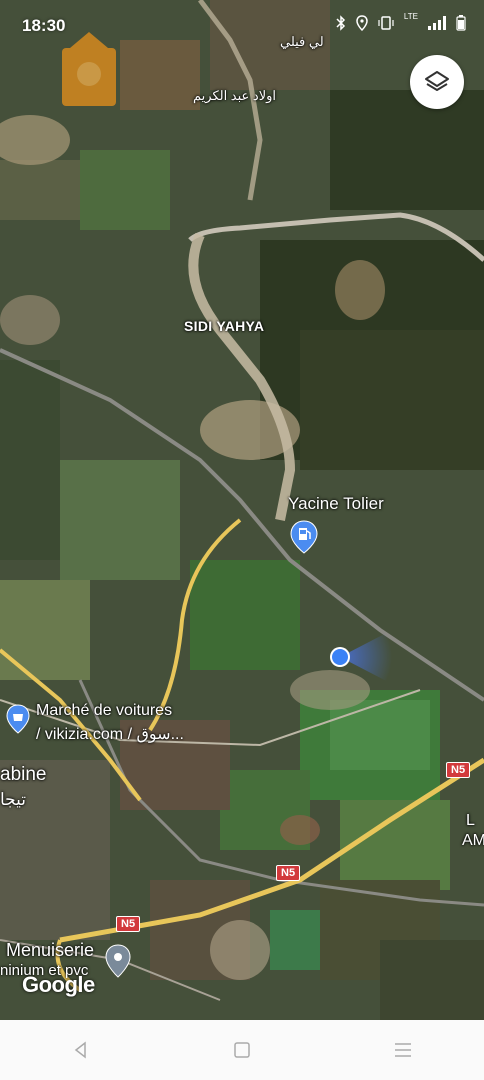  I want to click on nav-recents-button, so click(403, 1050).